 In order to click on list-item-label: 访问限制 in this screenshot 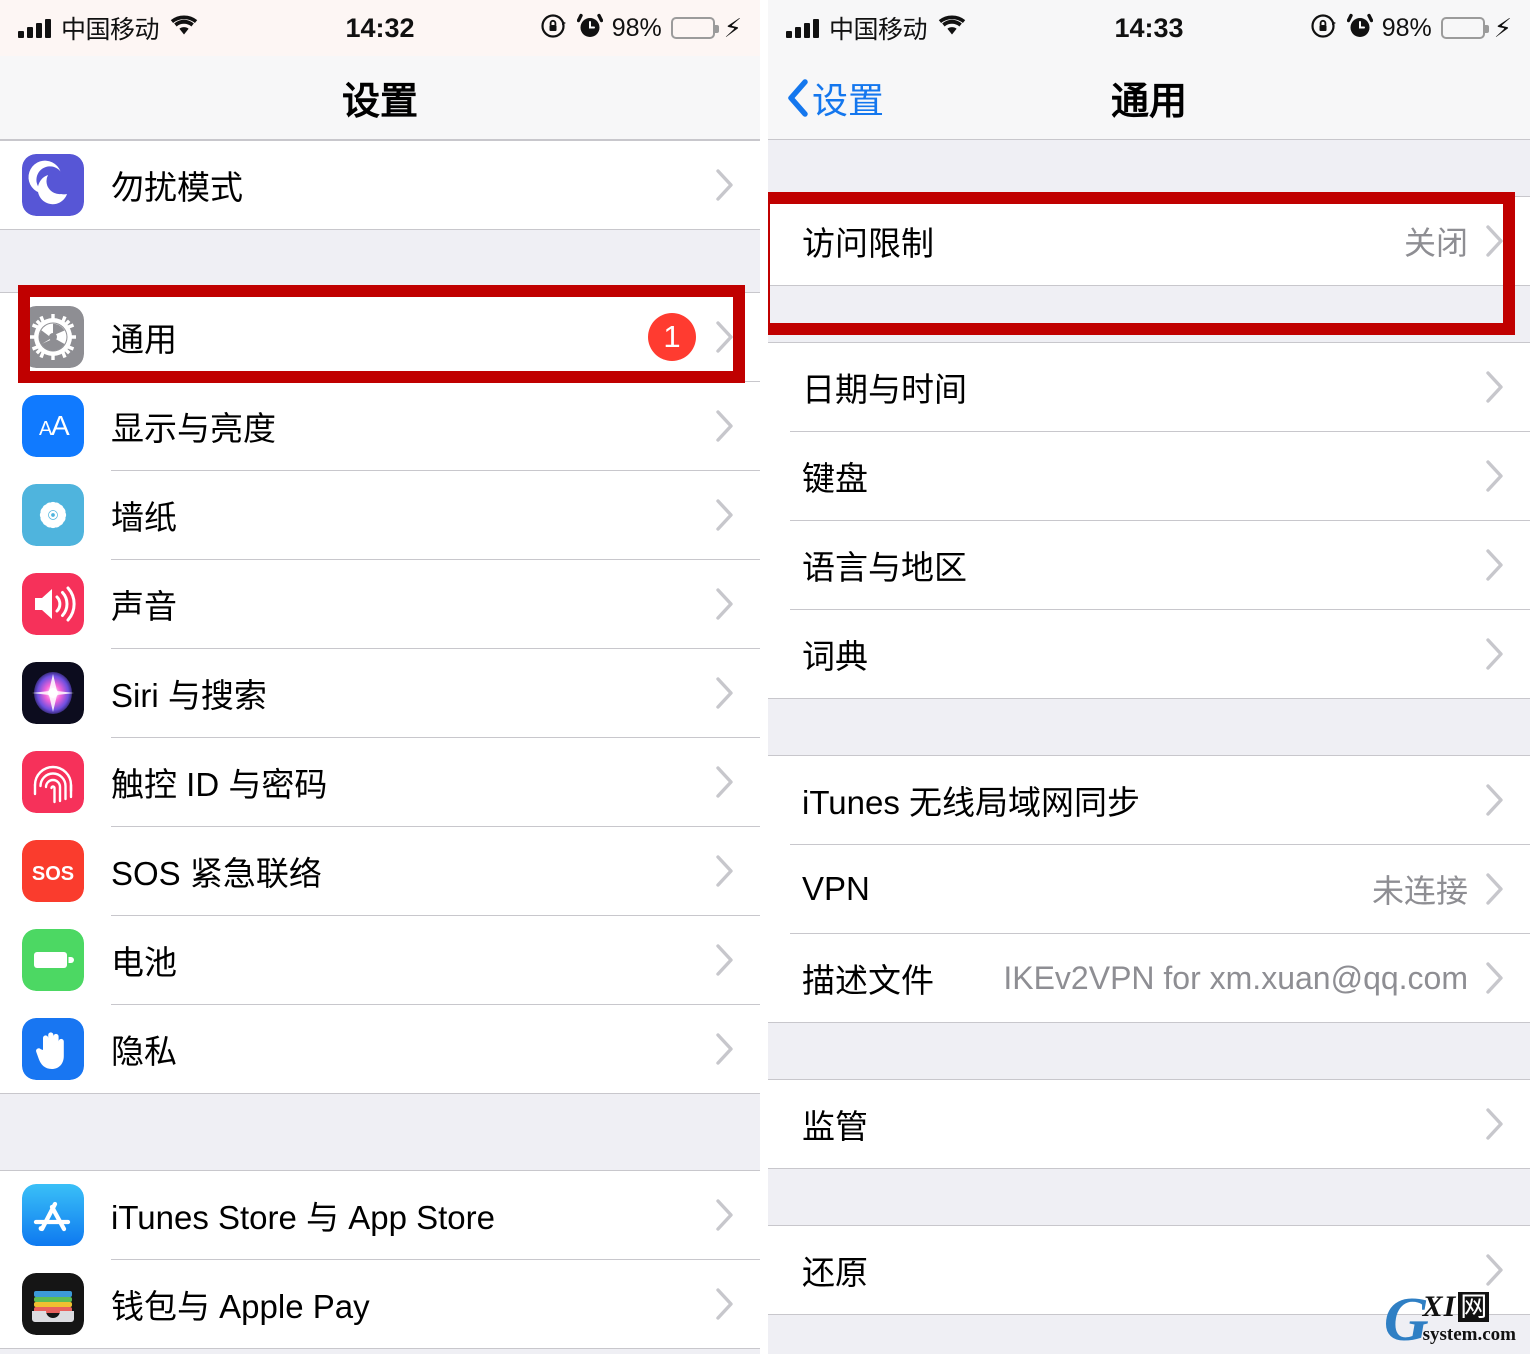, I will do `click(868, 243)`.